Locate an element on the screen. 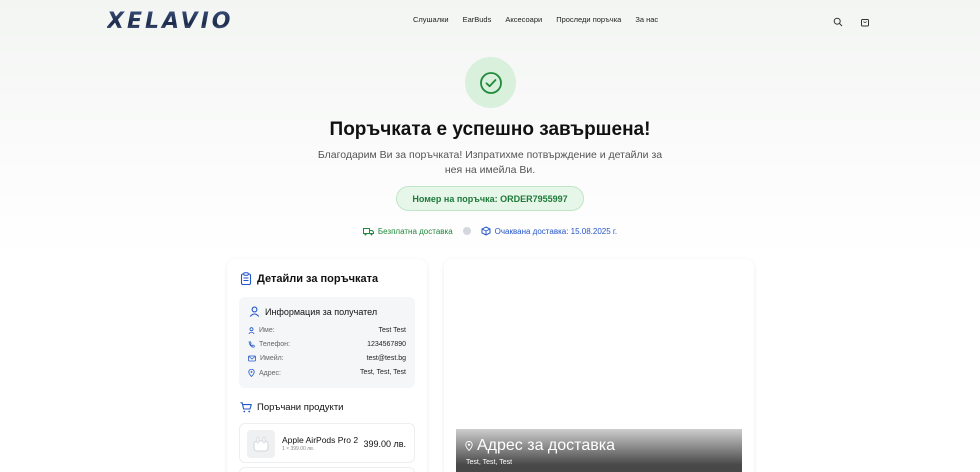 The width and height of the screenshot is (980, 472). nav-link-accessories: Аксесоари is located at coordinates (523, 19).